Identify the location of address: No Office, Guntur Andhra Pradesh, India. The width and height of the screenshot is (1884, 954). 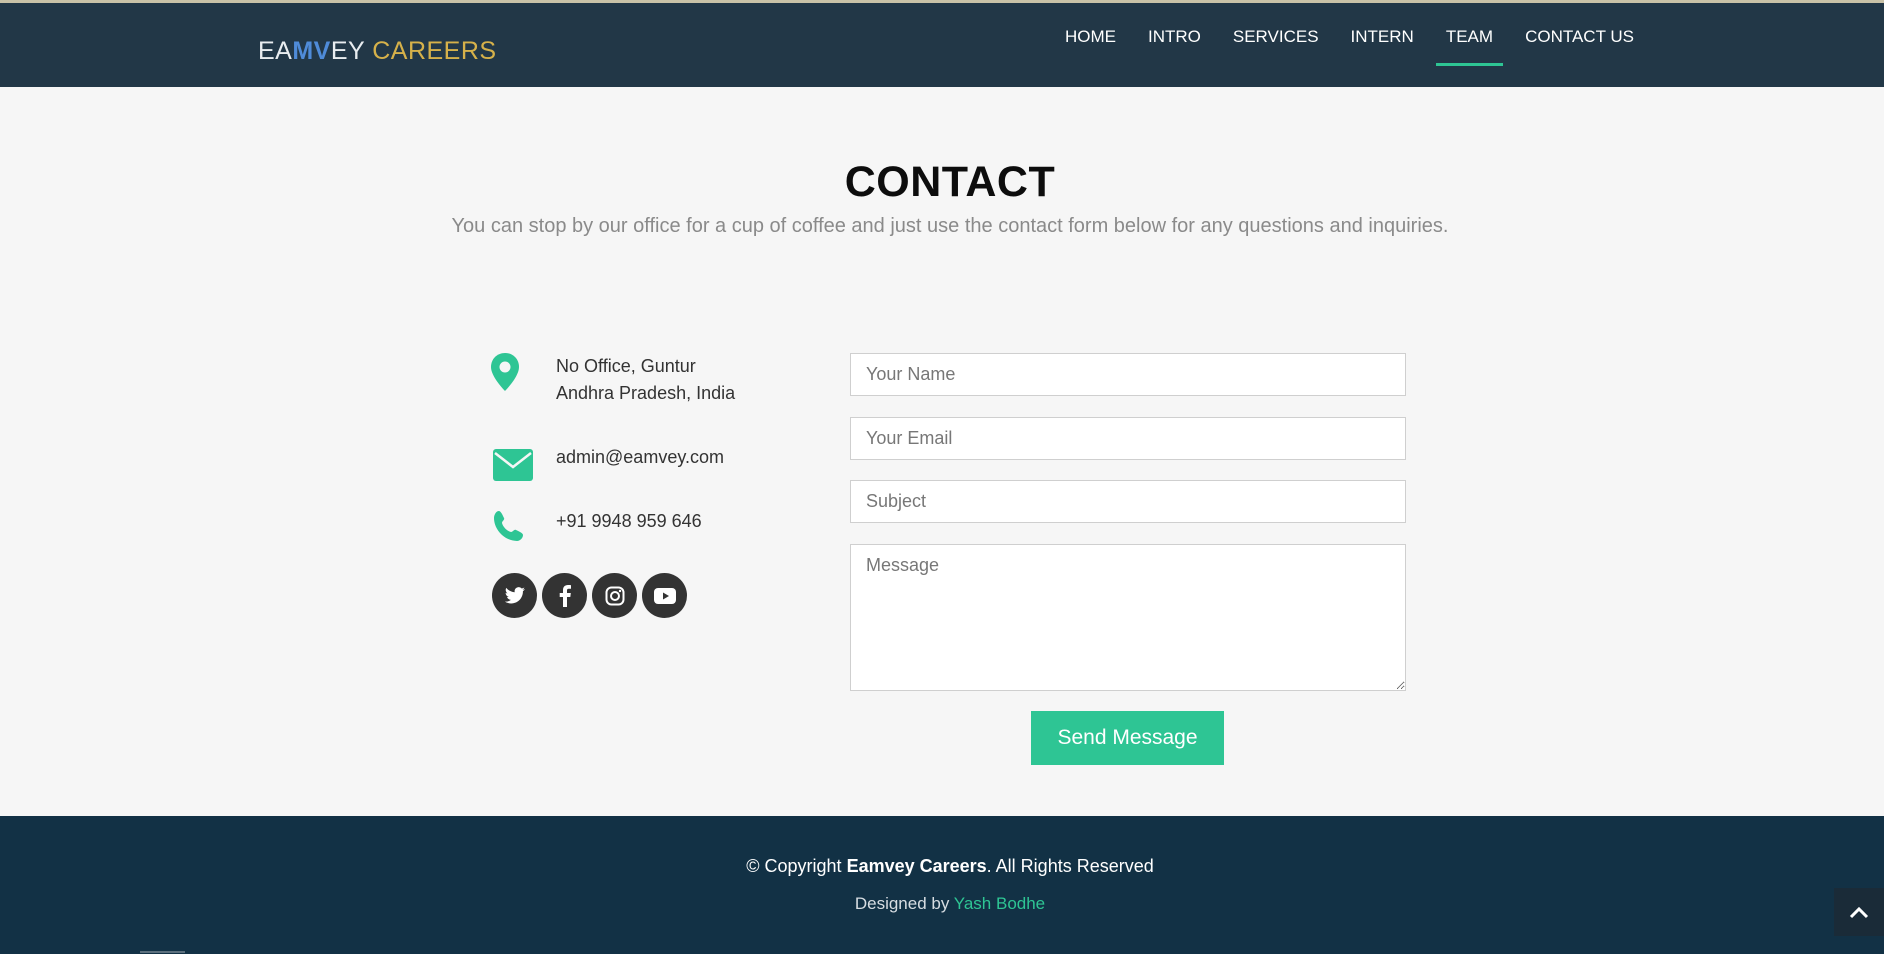
(645, 380).